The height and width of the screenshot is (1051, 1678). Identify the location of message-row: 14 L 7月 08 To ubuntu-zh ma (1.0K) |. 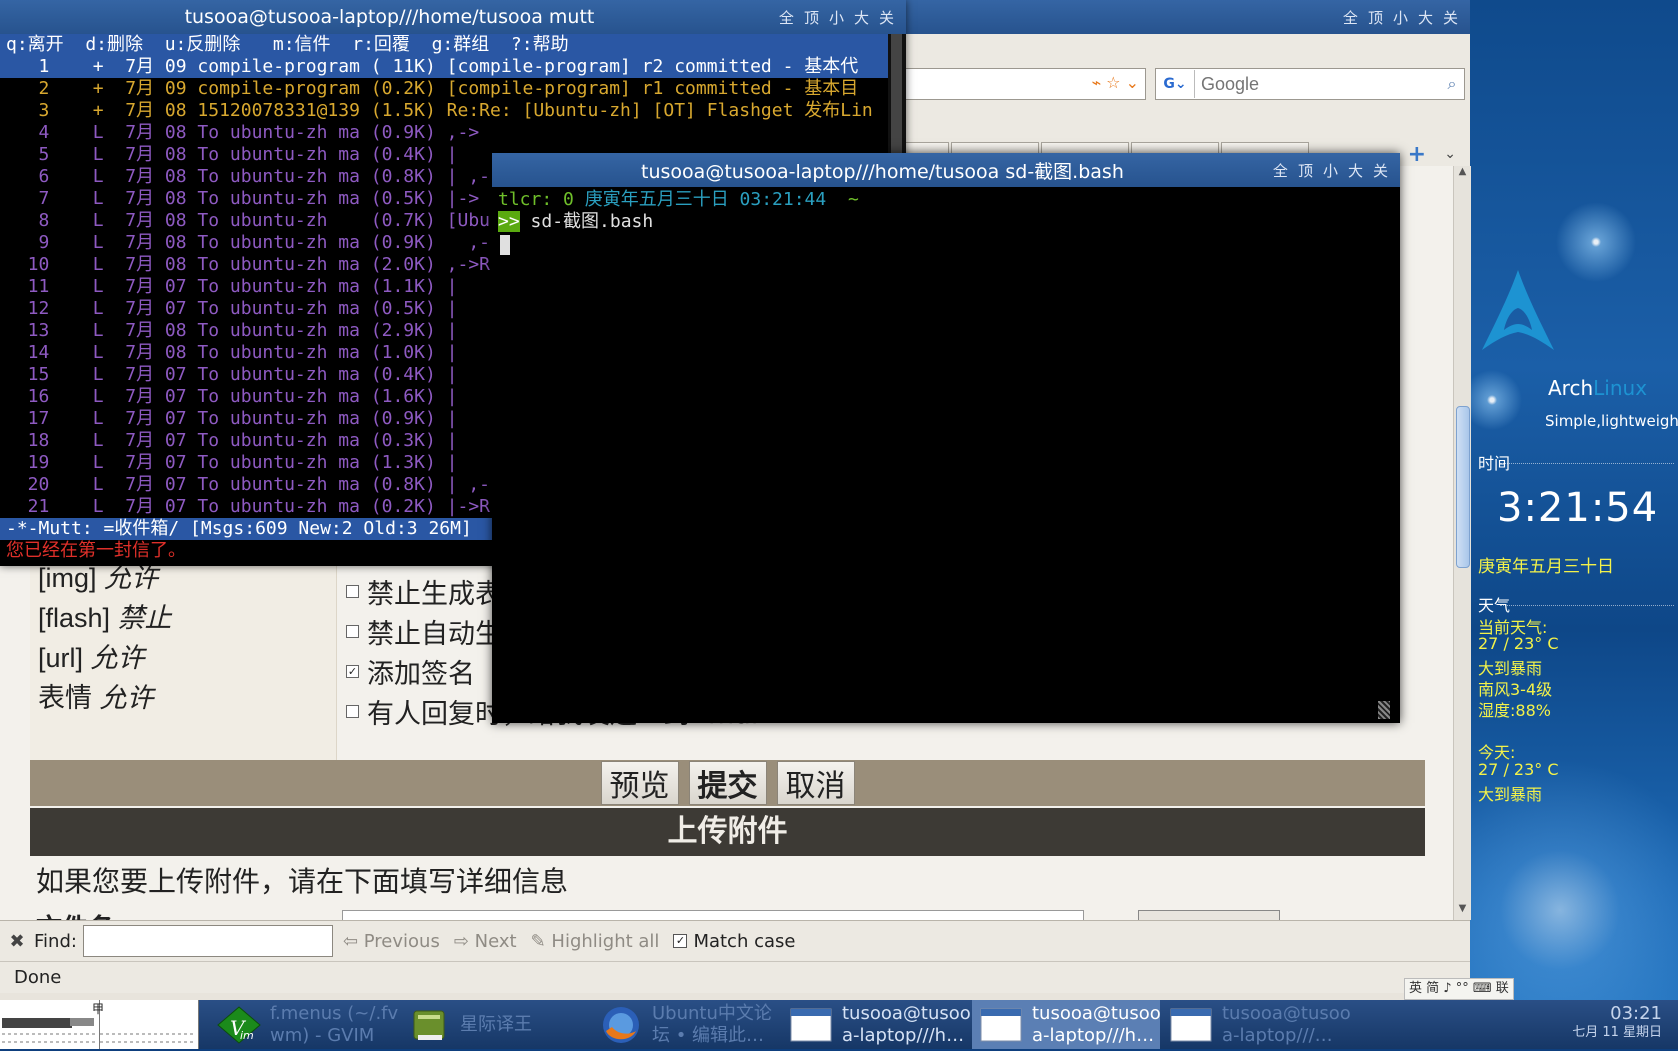
(232, 353).